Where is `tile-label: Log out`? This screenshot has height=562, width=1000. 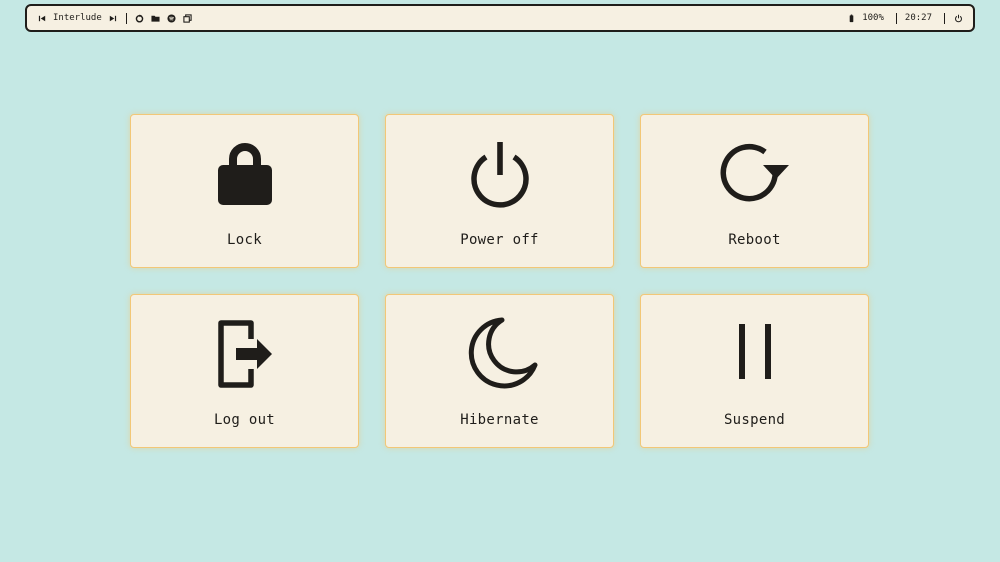
tile-label: Log out is located at coordinates (244, 420).